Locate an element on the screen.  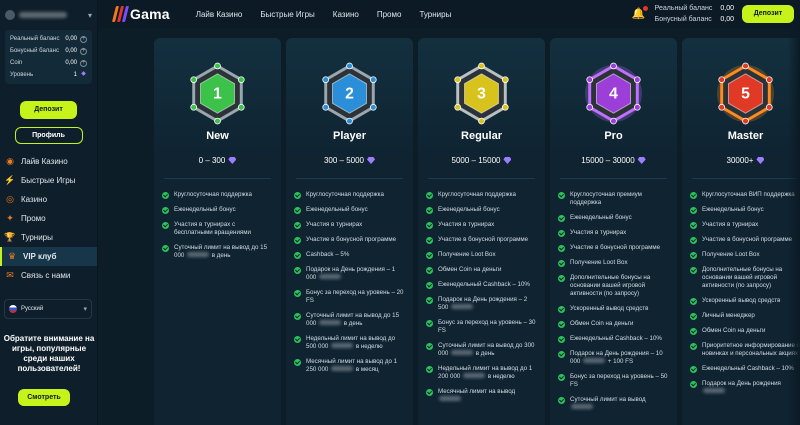
sidebar-item-label: Турниры is located at coordinates (37, 237).